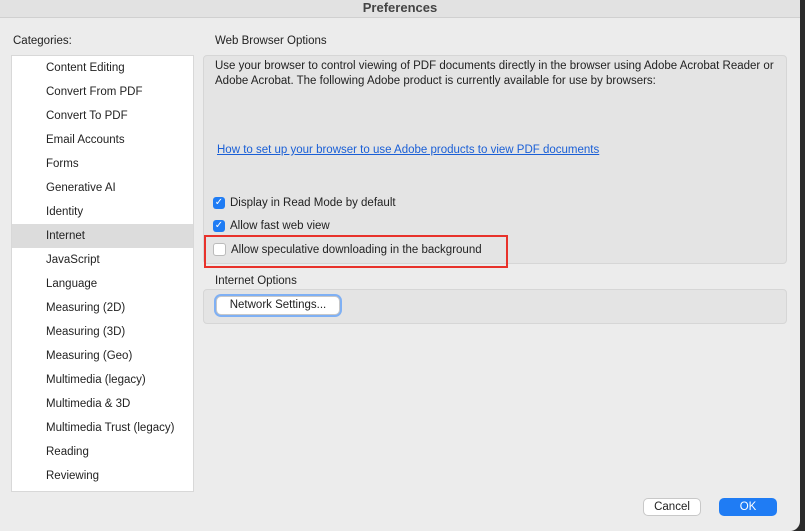 This screenshot has width=805, height=531. I want to click on category-item: Forms, so click(102, 164).